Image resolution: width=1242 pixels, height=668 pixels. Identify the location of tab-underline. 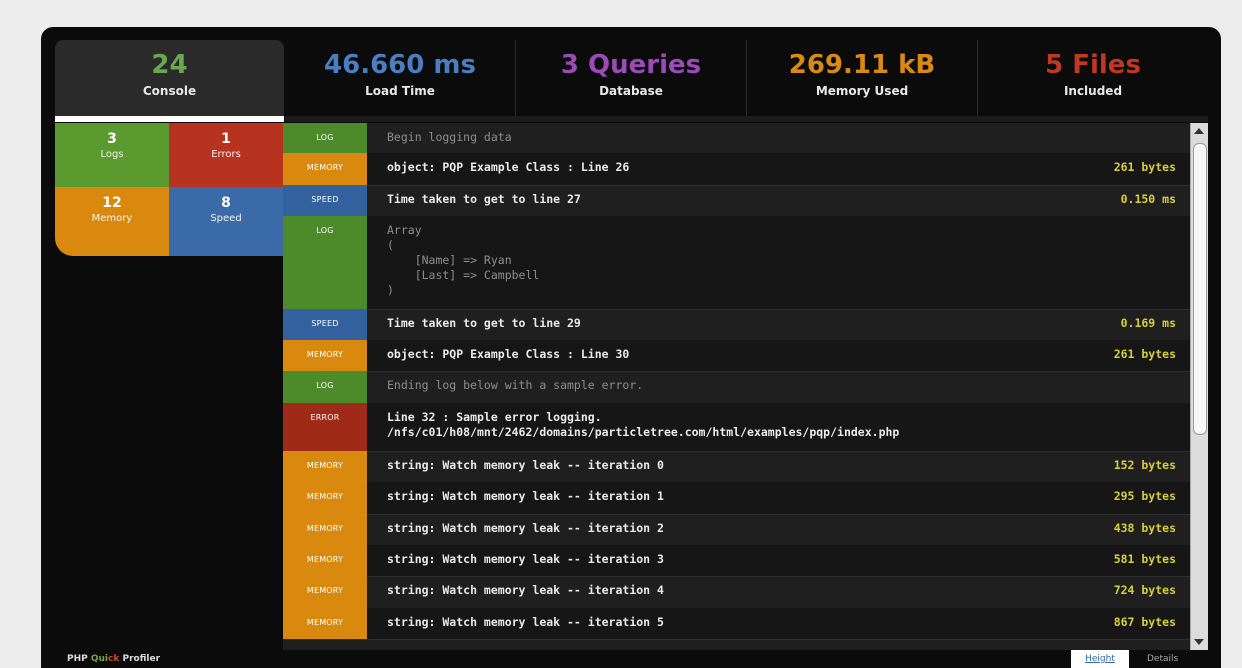
(746, 119).